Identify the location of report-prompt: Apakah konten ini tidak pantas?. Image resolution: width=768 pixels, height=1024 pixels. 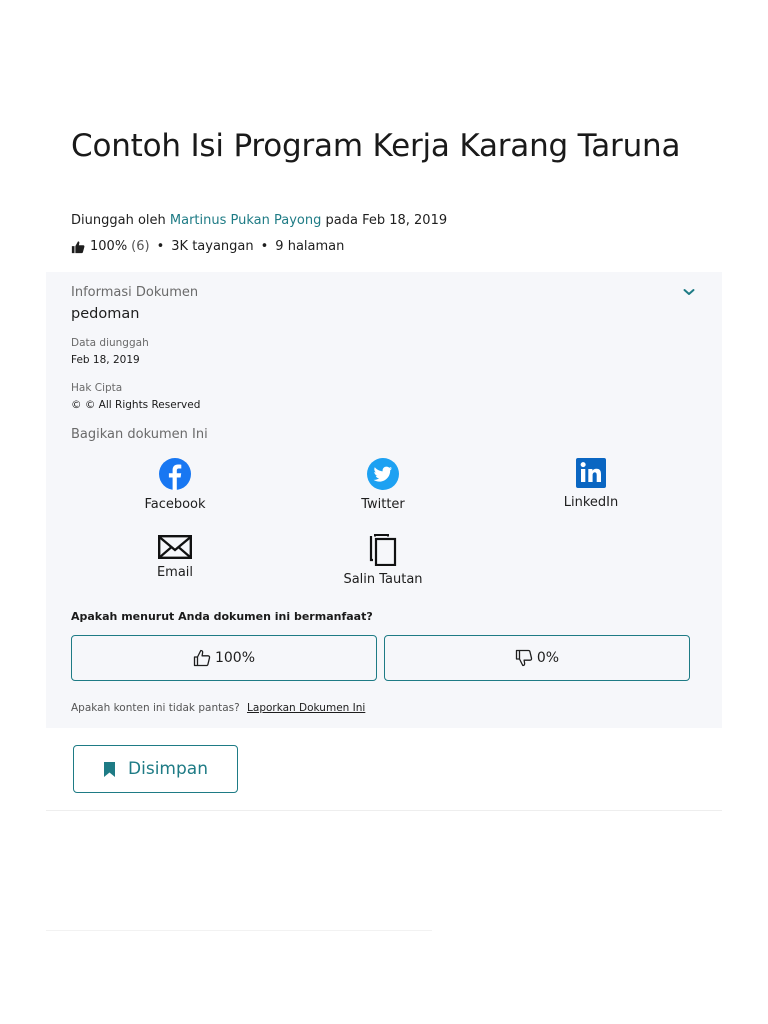
(155, 708).